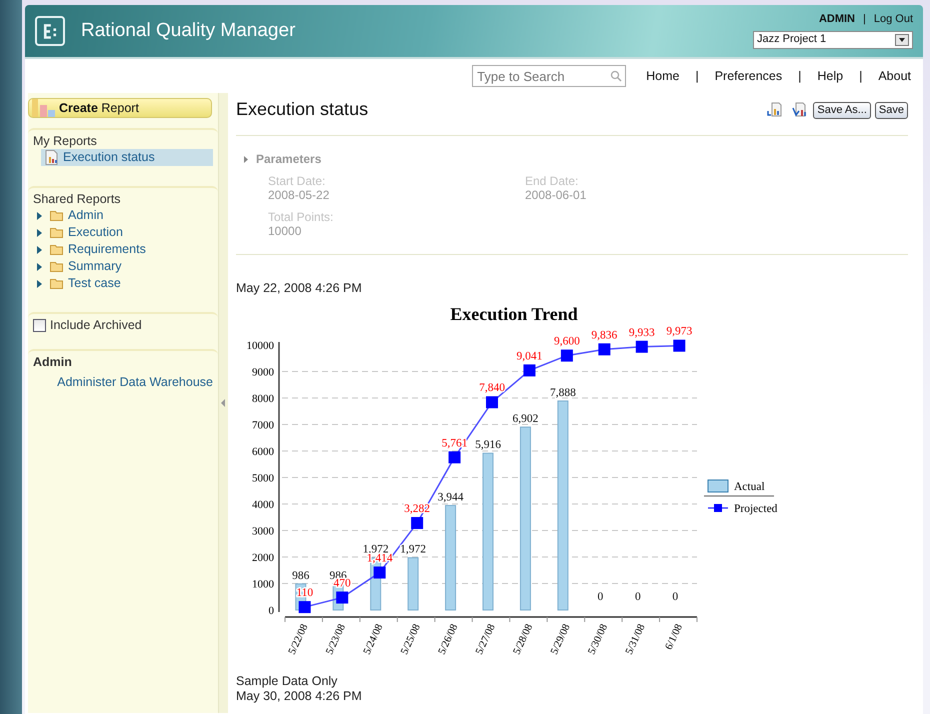 The width and height of the screenshot is (930, 714). What do you see at coordinates (86, 215) in the screenshot?
I see `folder-item: Admin` at bounding box center [86, 215].